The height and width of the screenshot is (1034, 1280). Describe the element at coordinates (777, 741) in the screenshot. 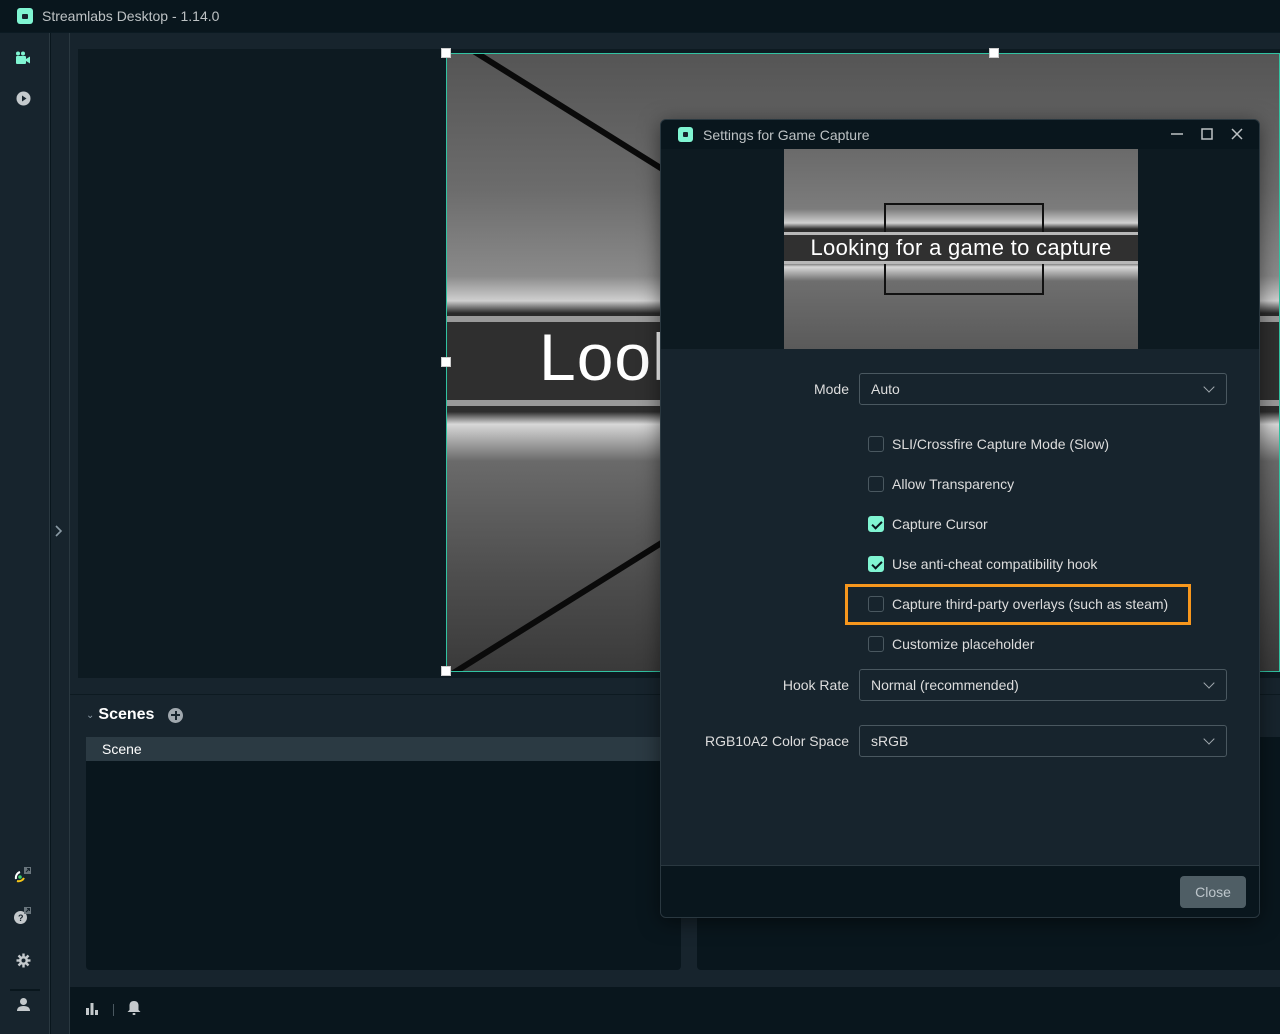

I see `color-space-label: RGB10A2 Color Space` at that location.